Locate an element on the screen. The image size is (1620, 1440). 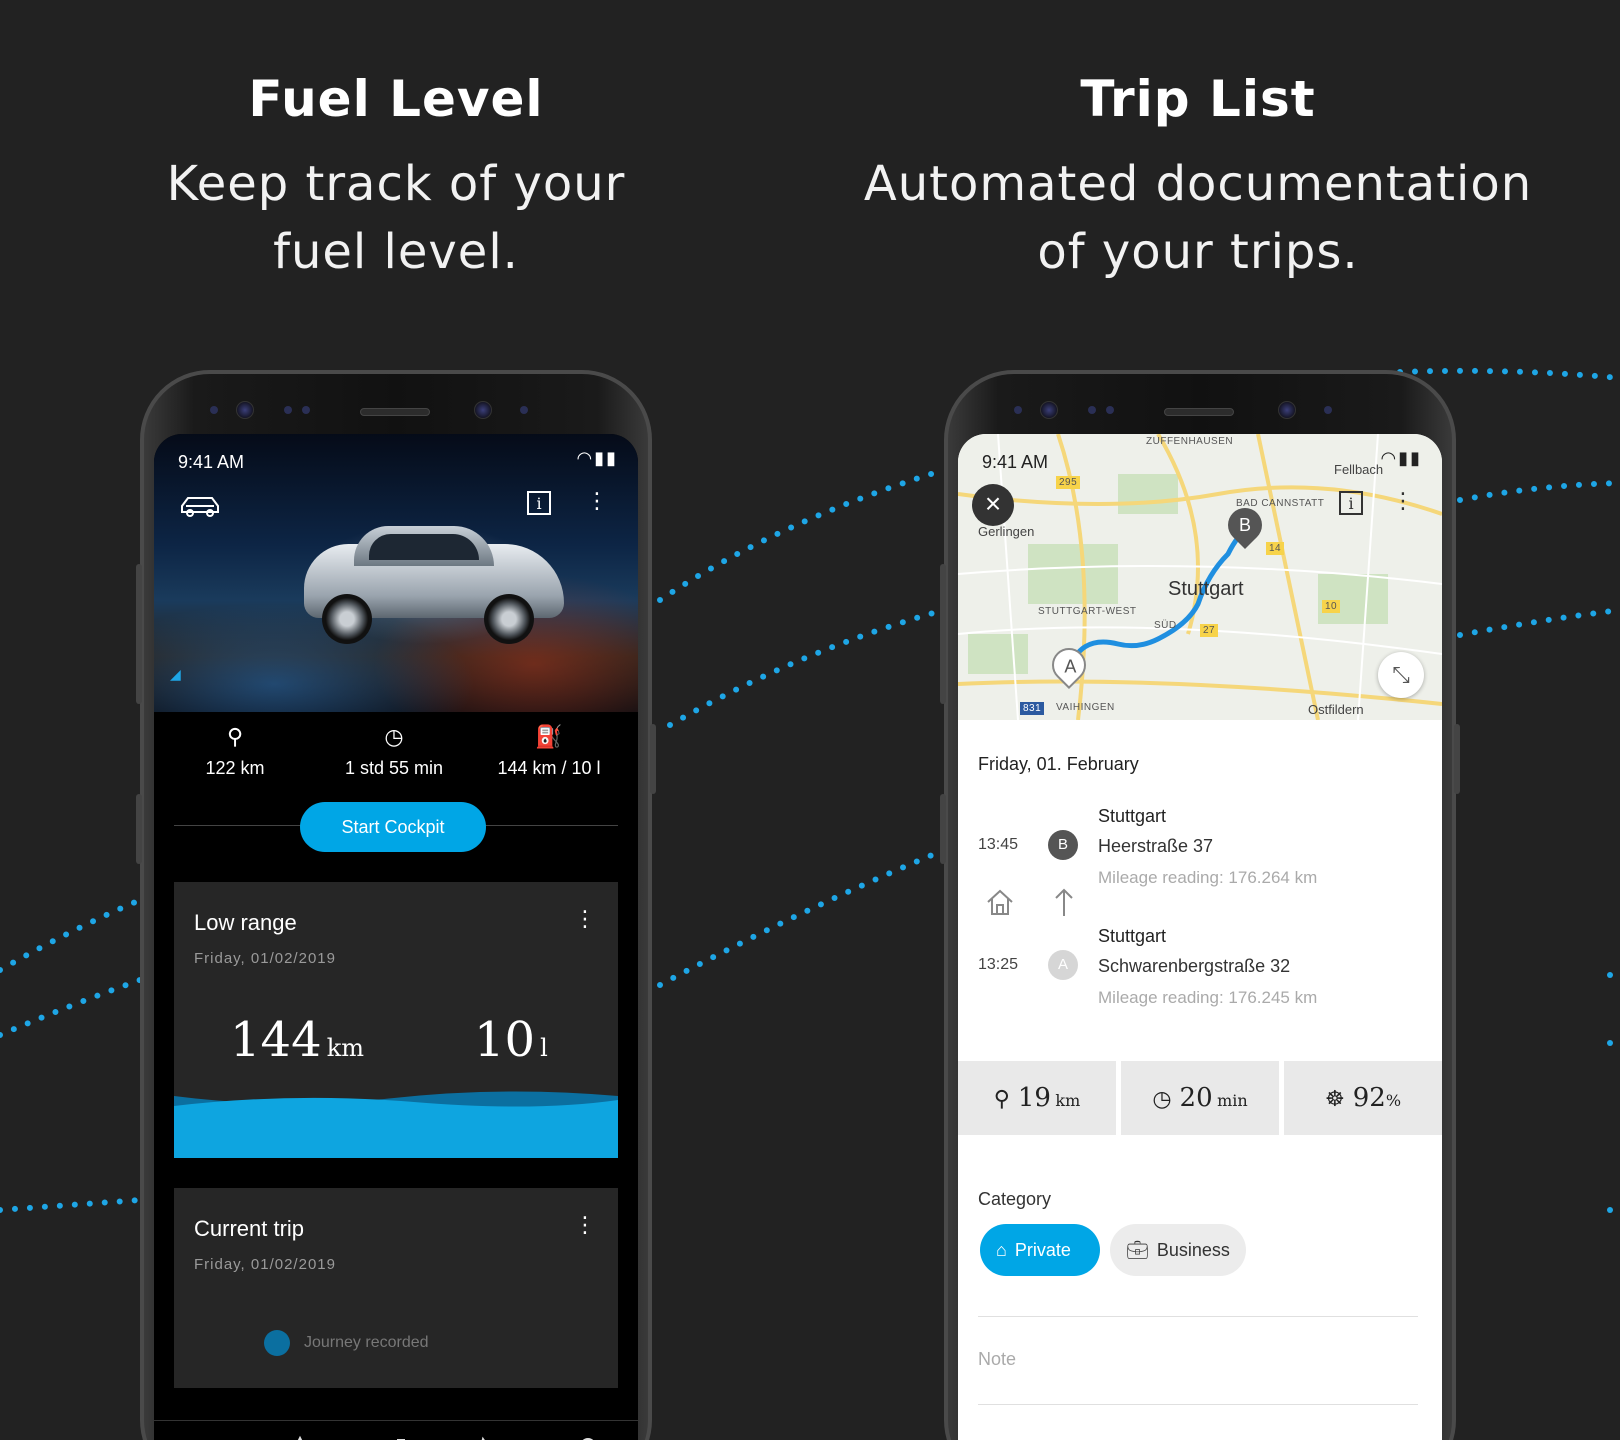
battery-icon: ▮ is located at coordinates (612, 458).